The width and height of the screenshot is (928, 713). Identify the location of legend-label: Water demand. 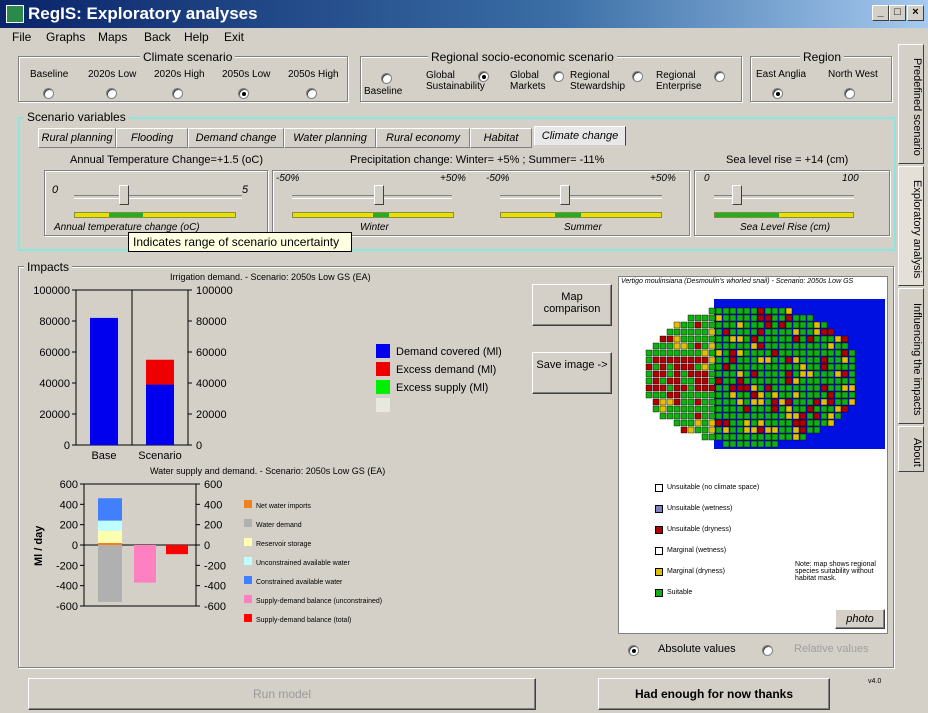
(279, 525).